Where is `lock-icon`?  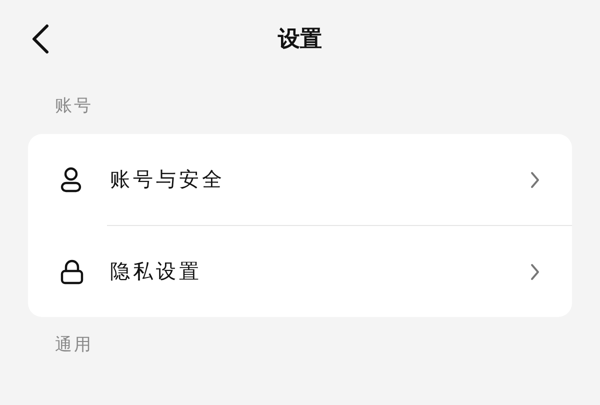 lock-icon is located at coordinates (72, 271).